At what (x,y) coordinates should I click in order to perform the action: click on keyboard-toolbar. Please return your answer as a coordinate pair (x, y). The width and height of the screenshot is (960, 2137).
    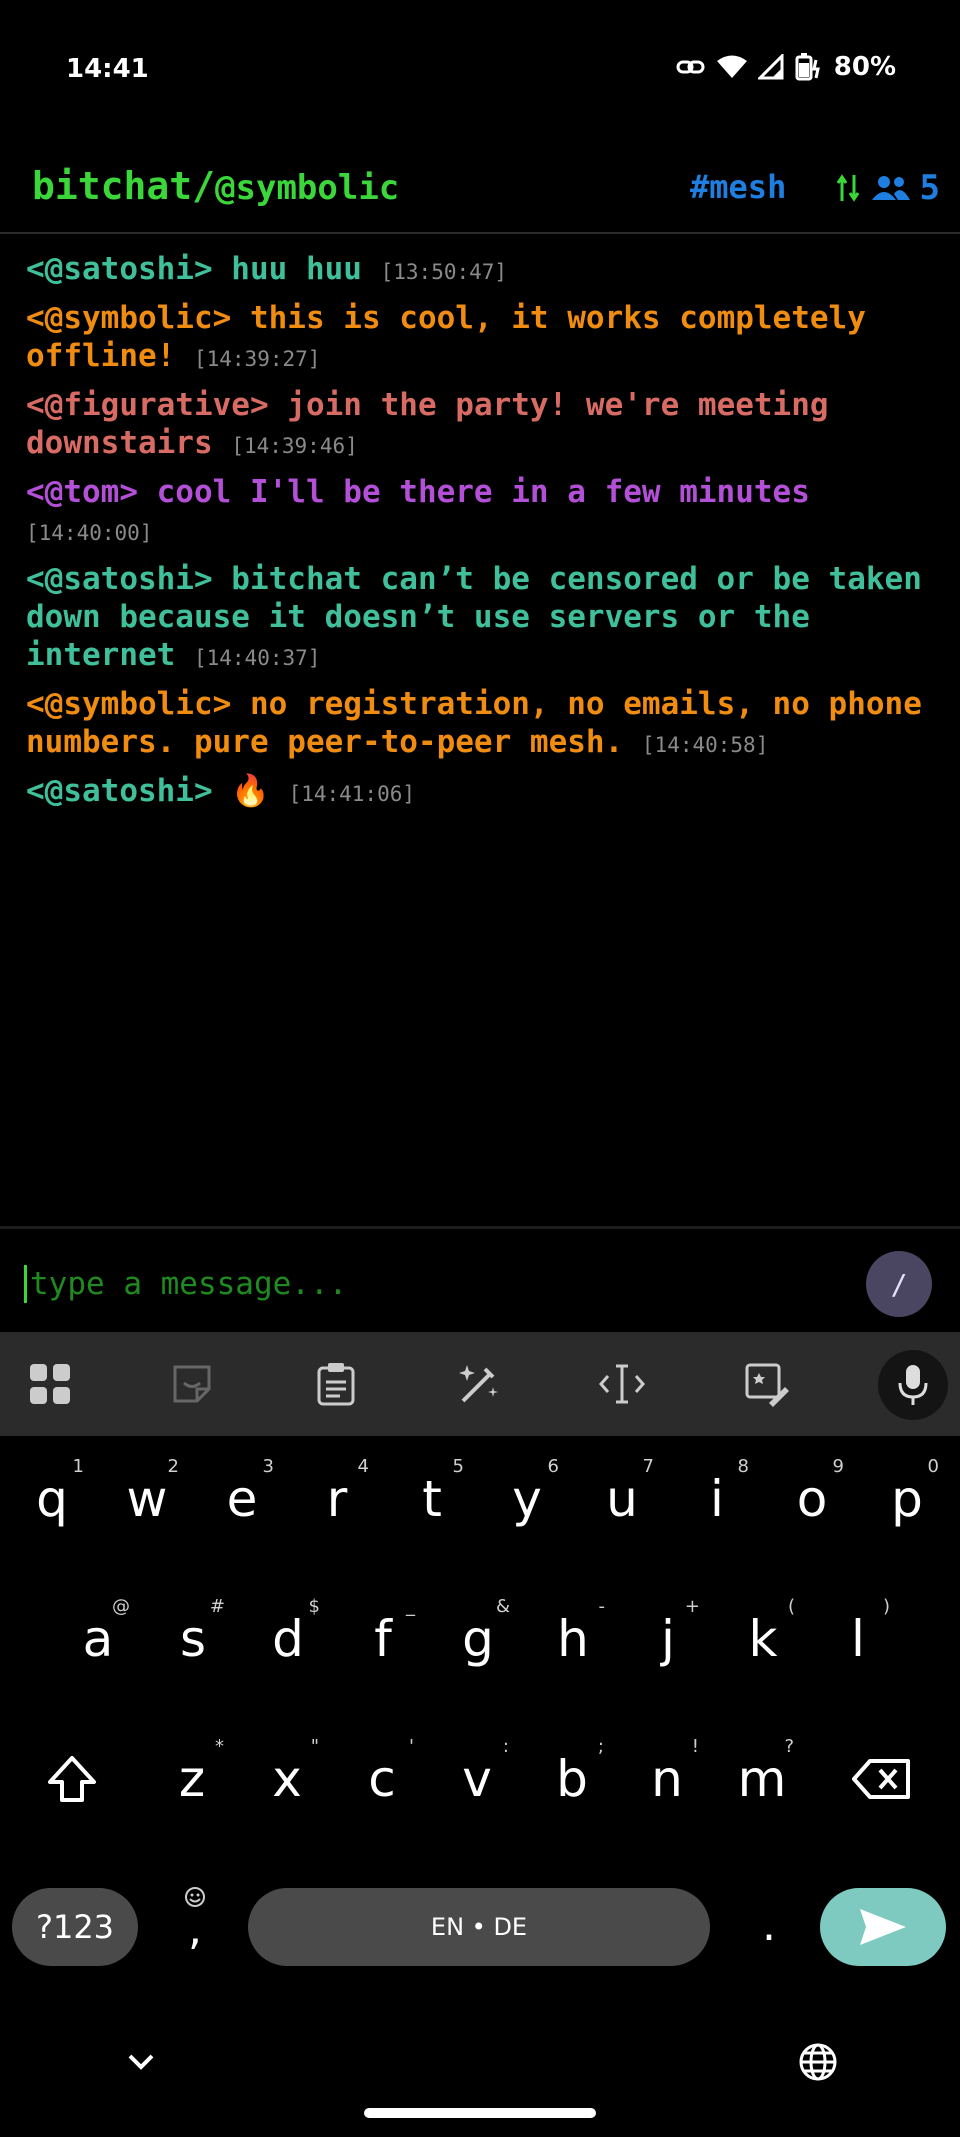
    Looking at the image, I should click on (480, 1384).